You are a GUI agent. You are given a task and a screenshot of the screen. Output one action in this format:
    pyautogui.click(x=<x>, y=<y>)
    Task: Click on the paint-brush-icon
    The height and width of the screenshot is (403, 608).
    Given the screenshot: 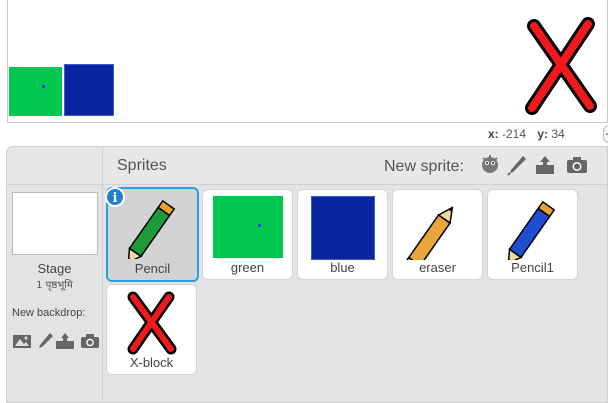 What is the action you would take?
    pyautogui.click(x=45, y=341)
    